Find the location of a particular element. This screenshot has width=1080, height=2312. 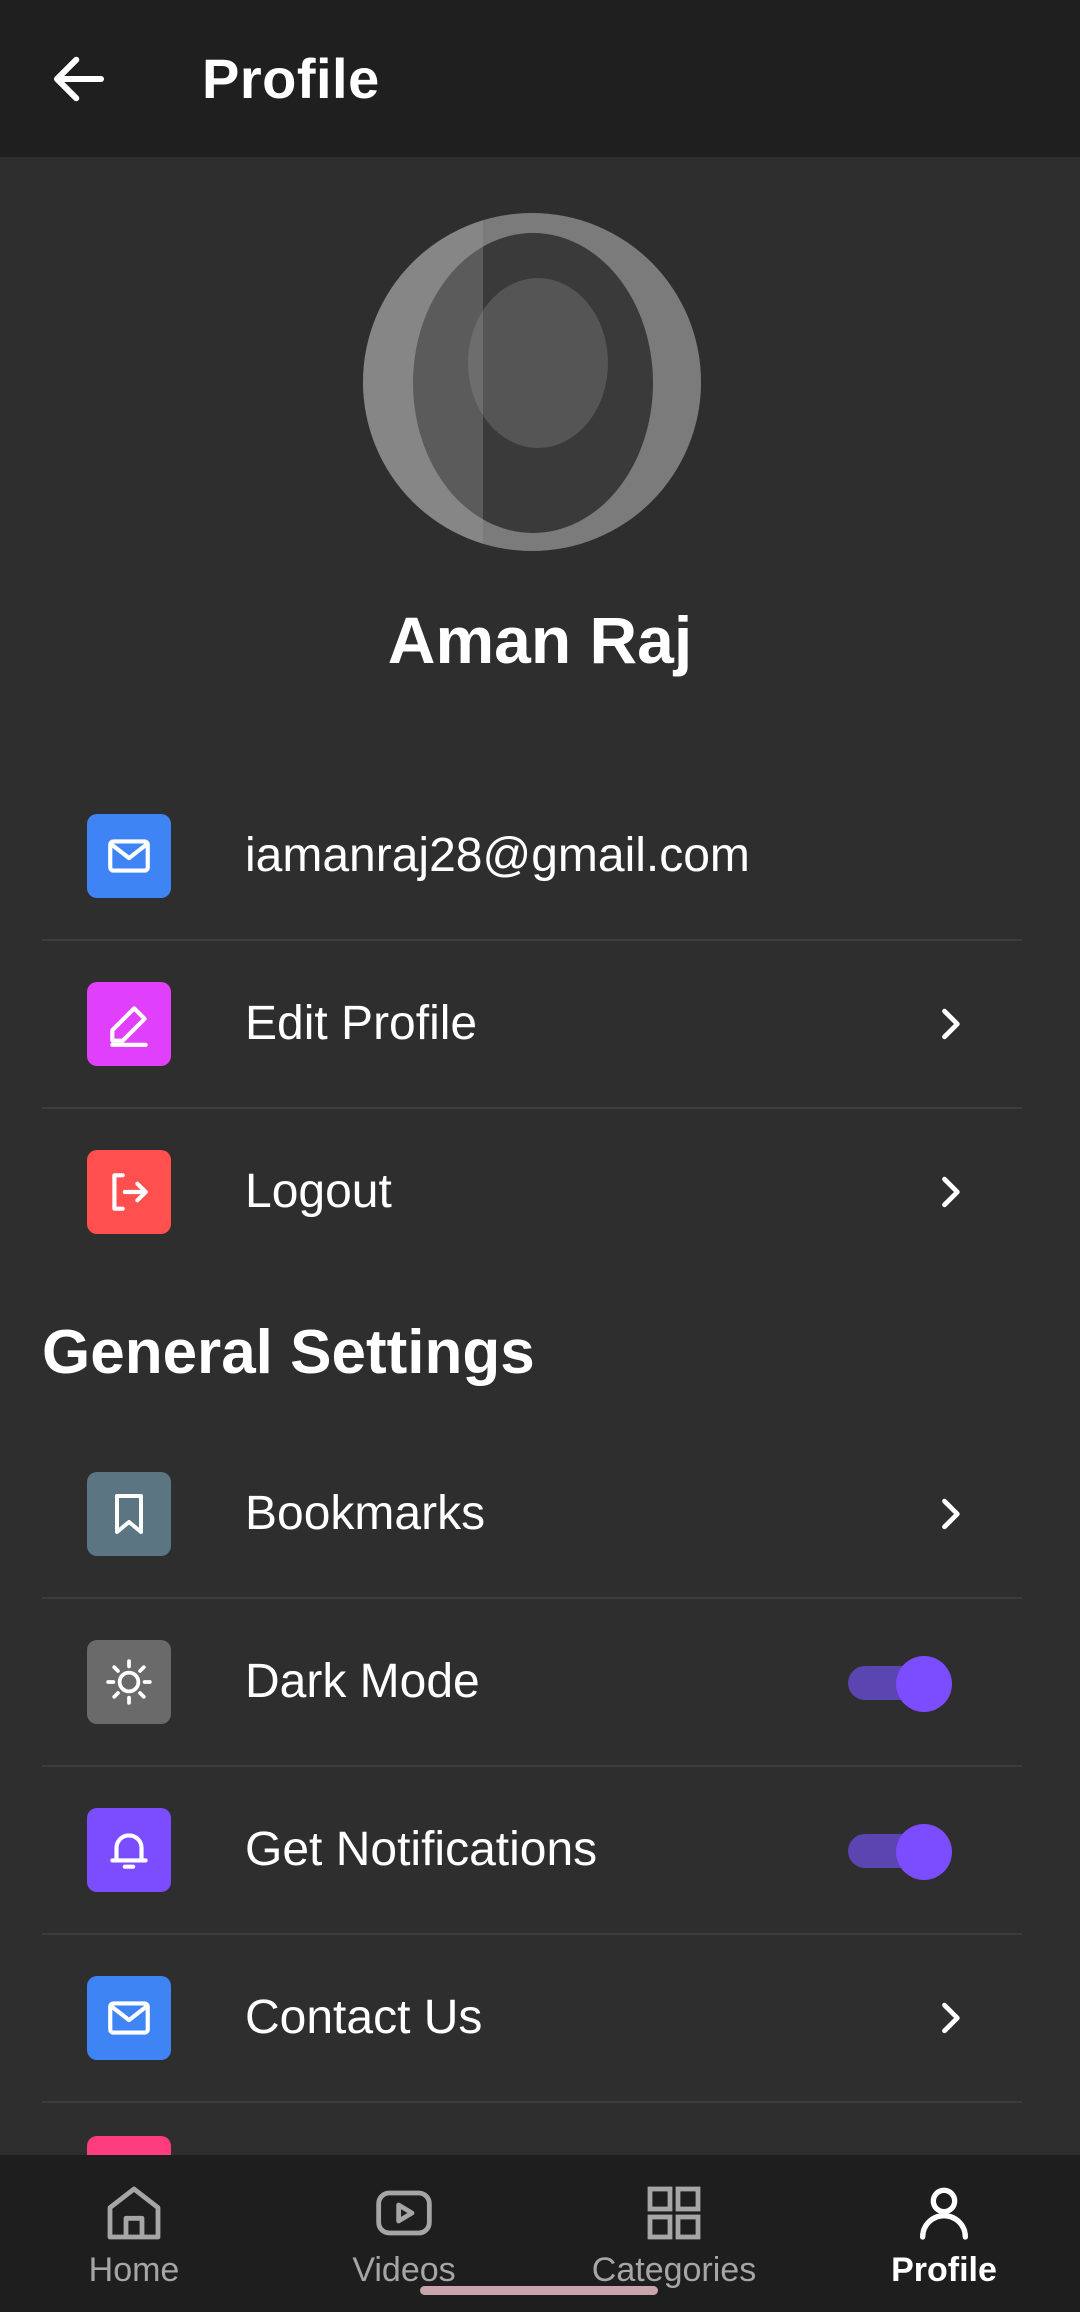

edit-profile-row: Edit Profile is located at coordinates (532, 1025).